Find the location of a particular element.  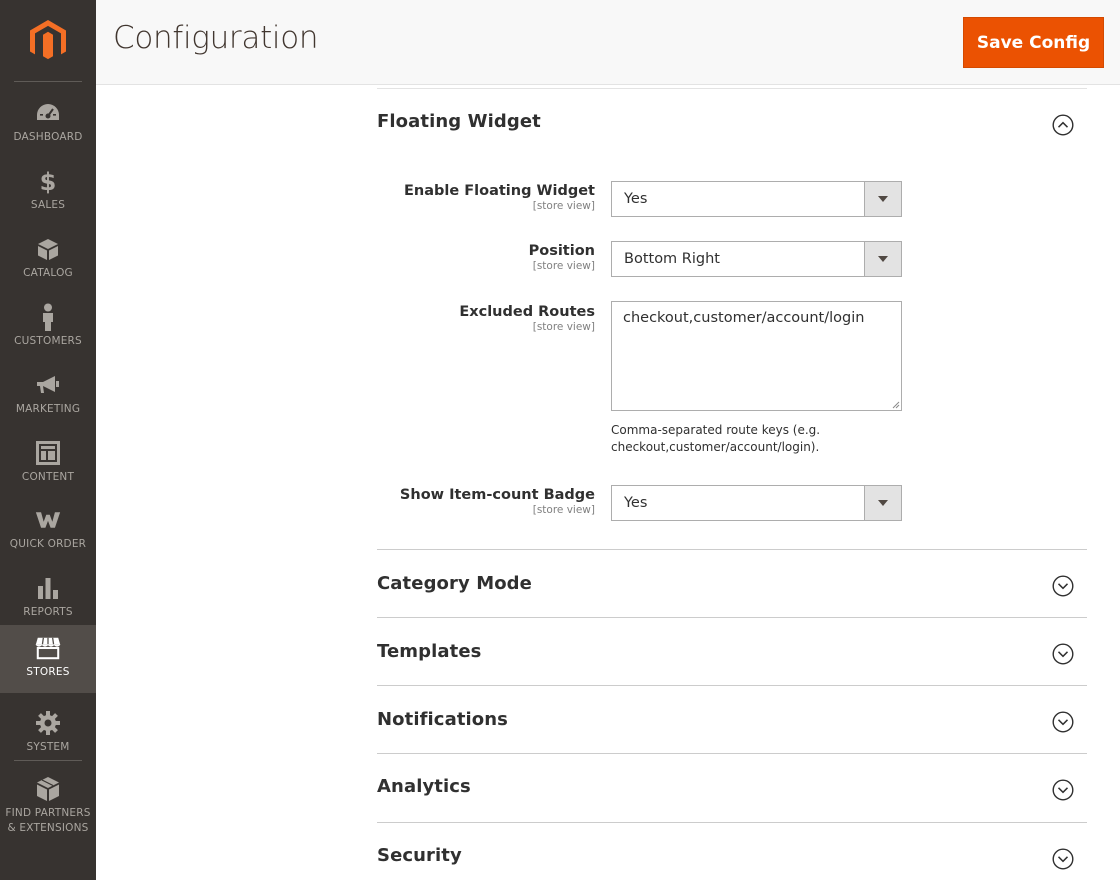

dollar-icon: $ is located at coordinates (48, 181).